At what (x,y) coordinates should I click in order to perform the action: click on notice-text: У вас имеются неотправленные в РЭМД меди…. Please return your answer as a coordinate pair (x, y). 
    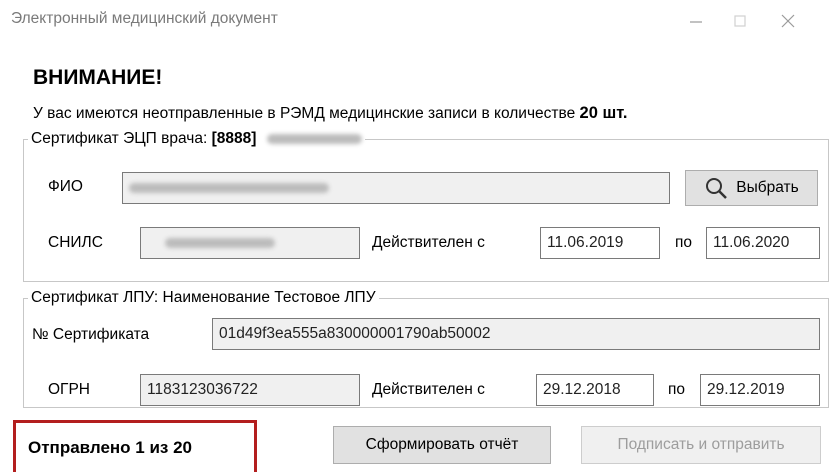
    Looking at the image, I should click on (304, 113).